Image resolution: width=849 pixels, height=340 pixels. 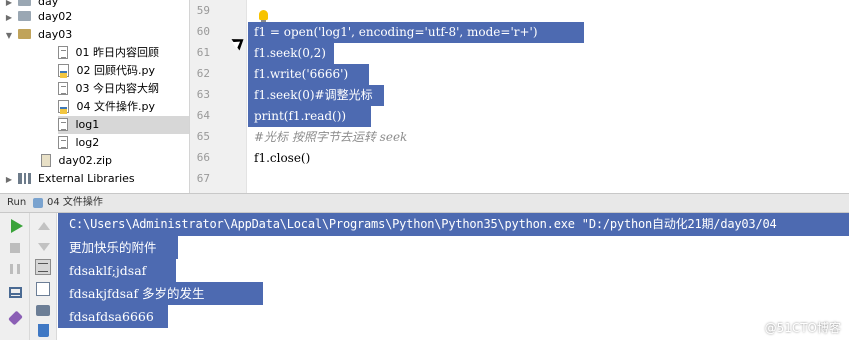 What do you see at coordinates (87, 142) in the screenshot?
I see `tree-item-label: log2` at bounding box center [87, 142].